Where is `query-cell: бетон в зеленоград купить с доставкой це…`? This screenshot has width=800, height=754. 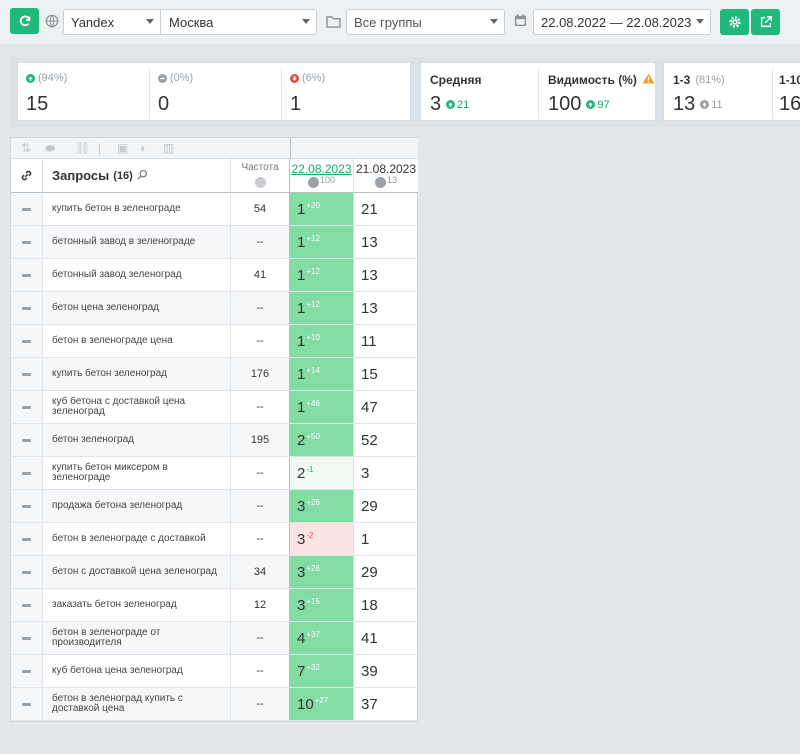
query-cell: бетон в зеленоград купить с доставкой це… is located at coordinates (137, 704).